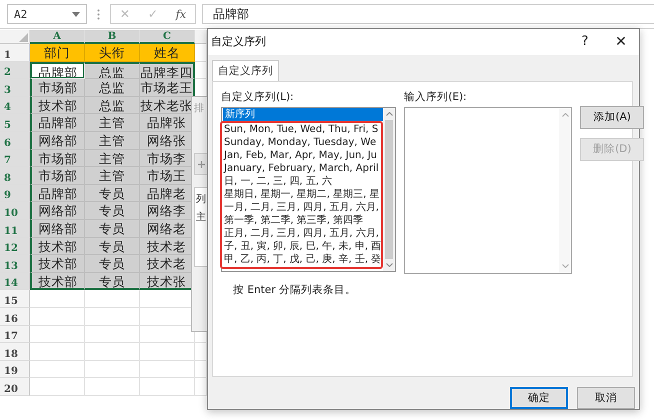 The height and width of the screenshot is (420, 654). I want to click on row-header: 17, so click(15, 335).